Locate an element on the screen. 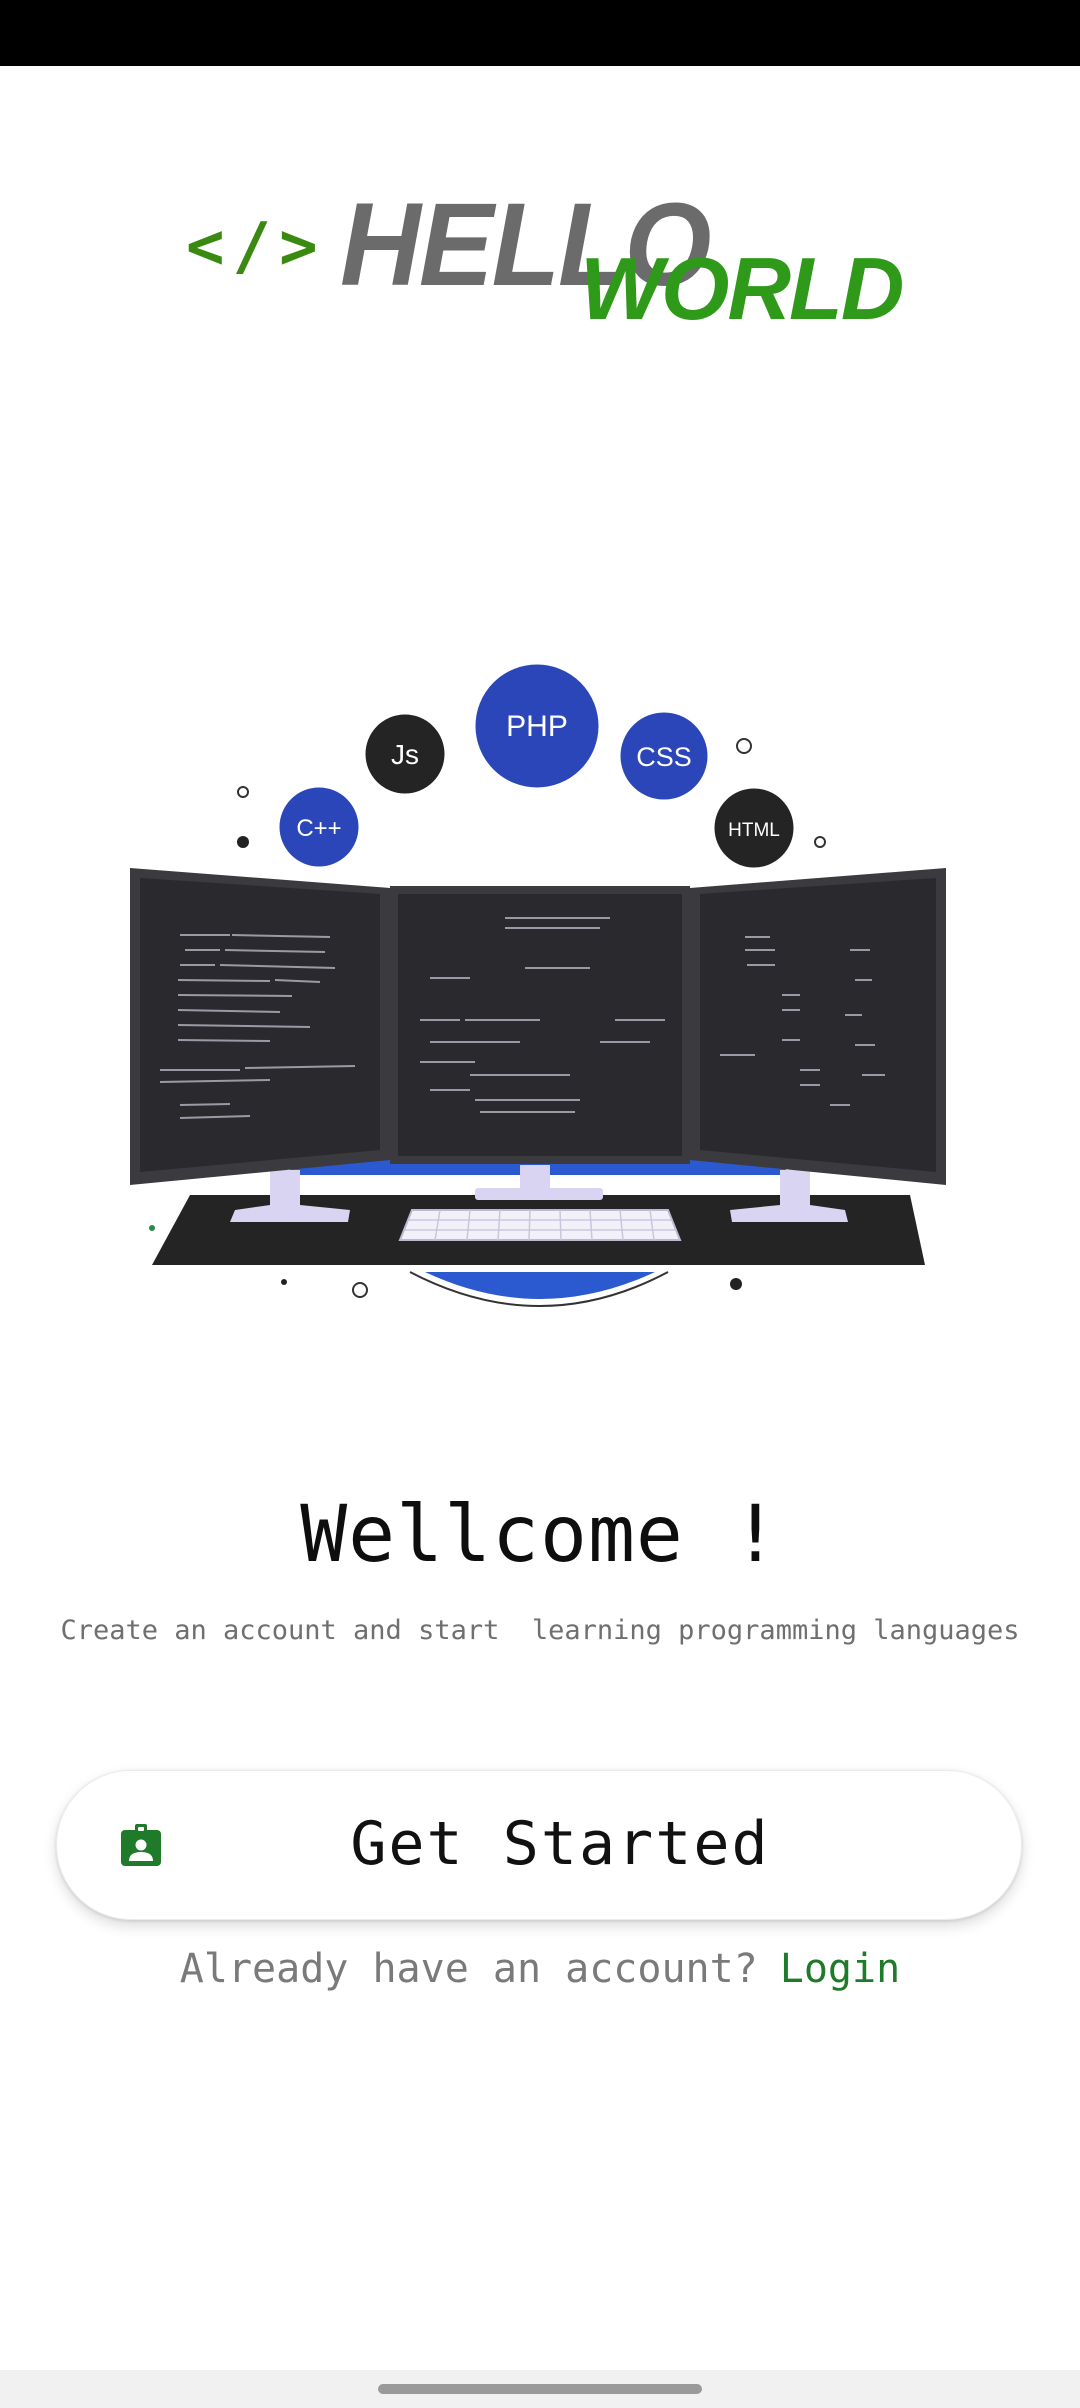 This screenshot has height=2408, width=1080. login-link: Login is located at coordinates (840, 1969).